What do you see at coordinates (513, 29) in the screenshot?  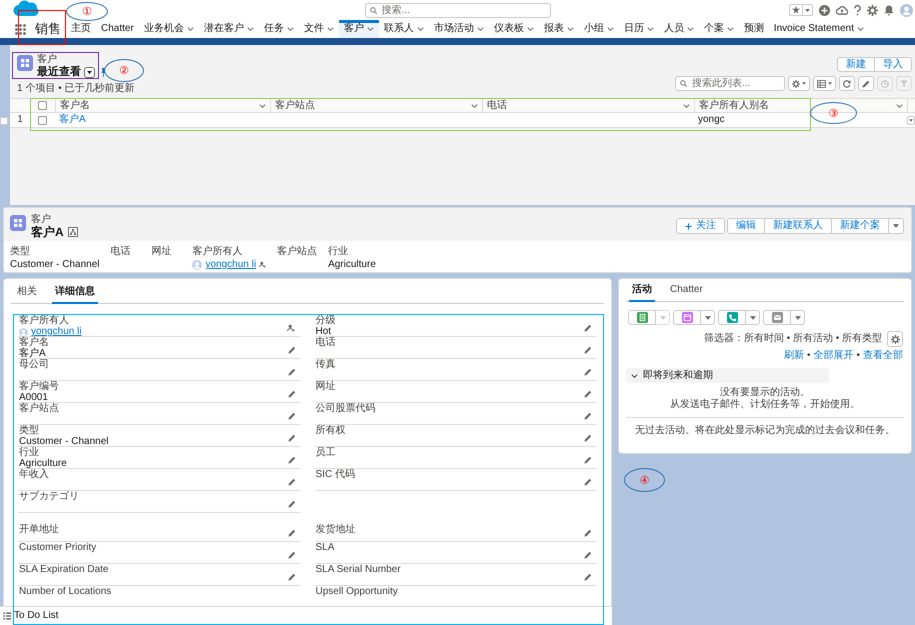 I see `nav-tab: 仪表板` at bounding box center [513, 29].